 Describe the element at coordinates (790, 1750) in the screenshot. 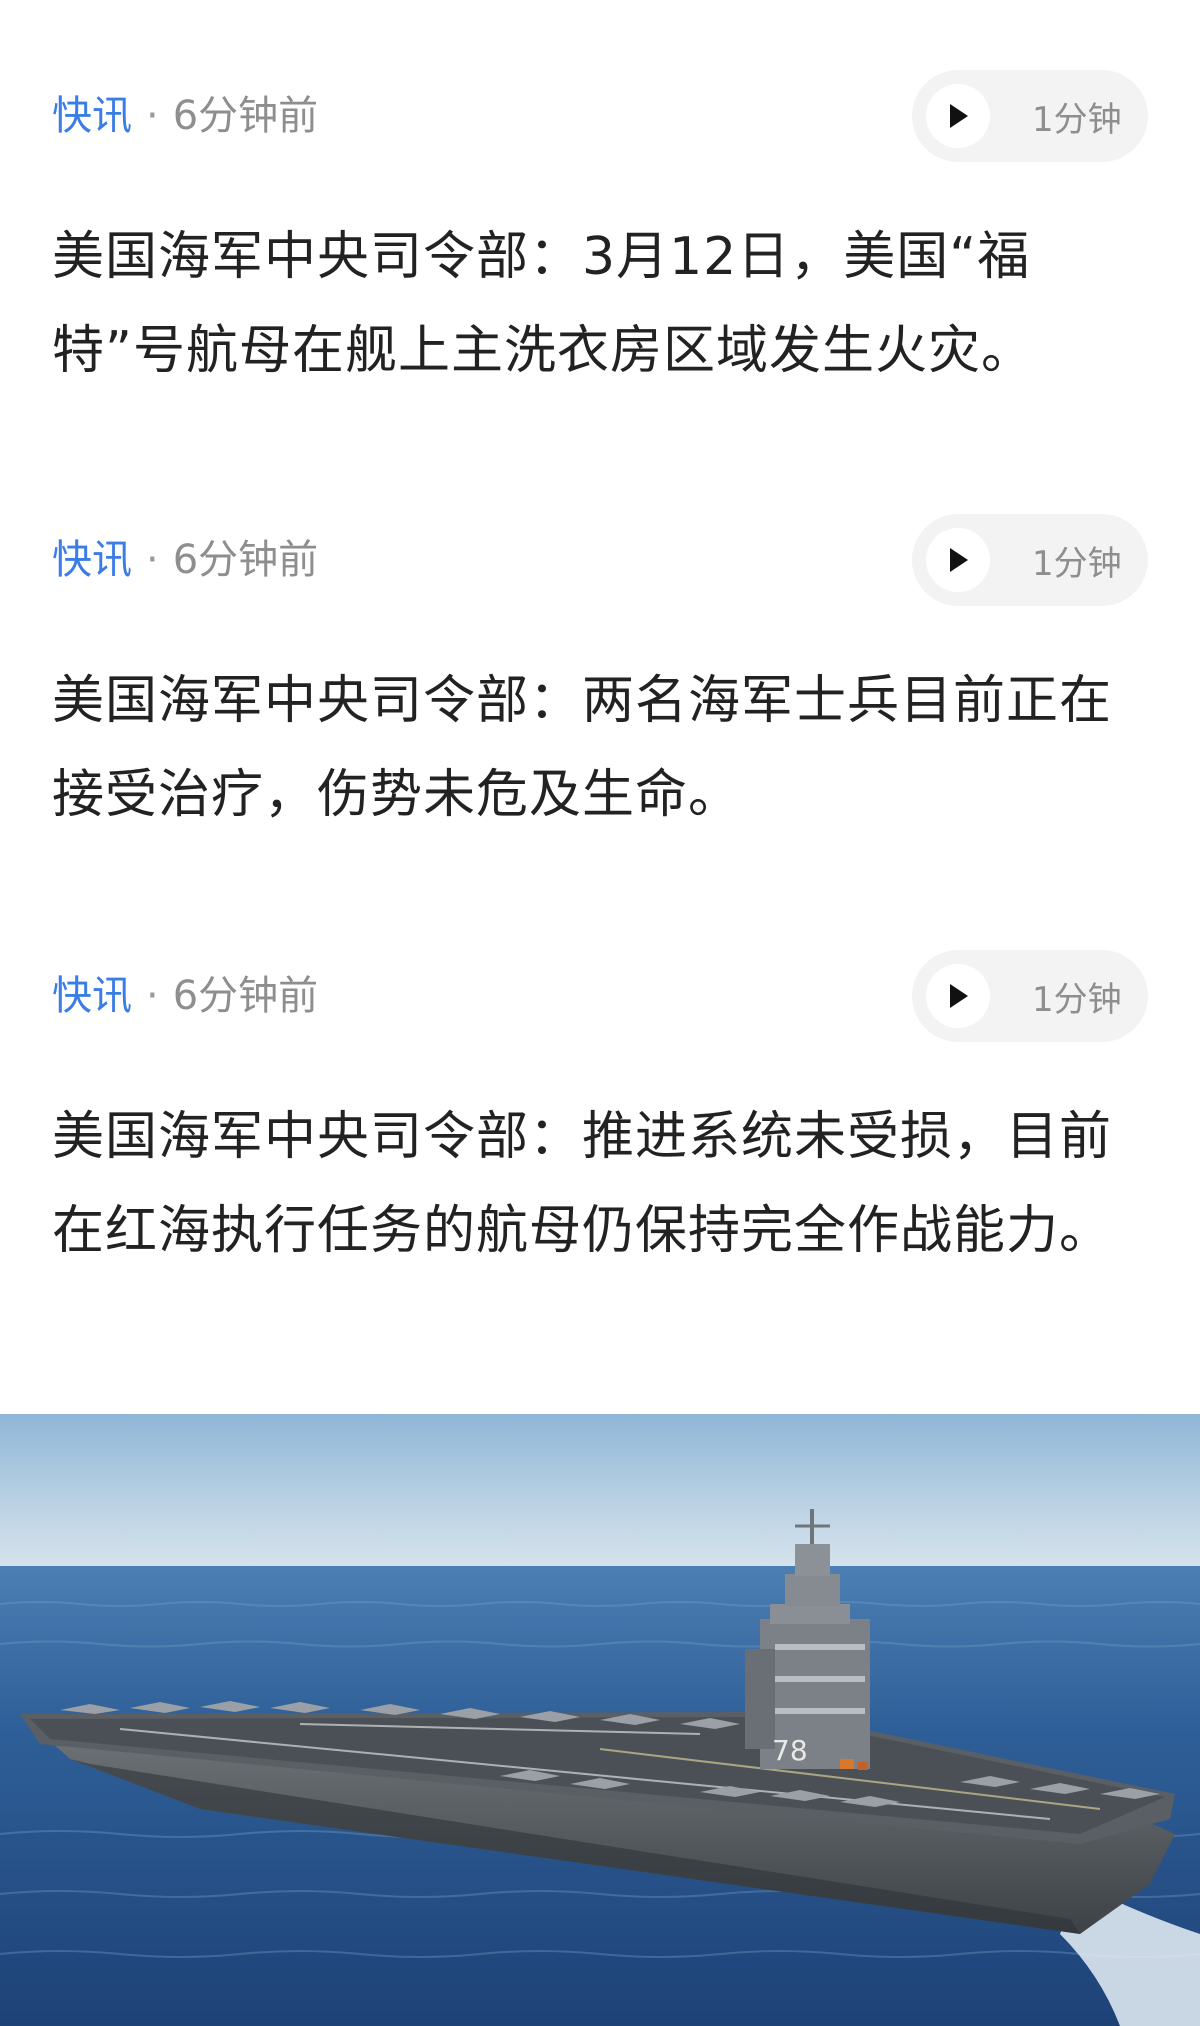

I see `hull-number: 78` at that location.